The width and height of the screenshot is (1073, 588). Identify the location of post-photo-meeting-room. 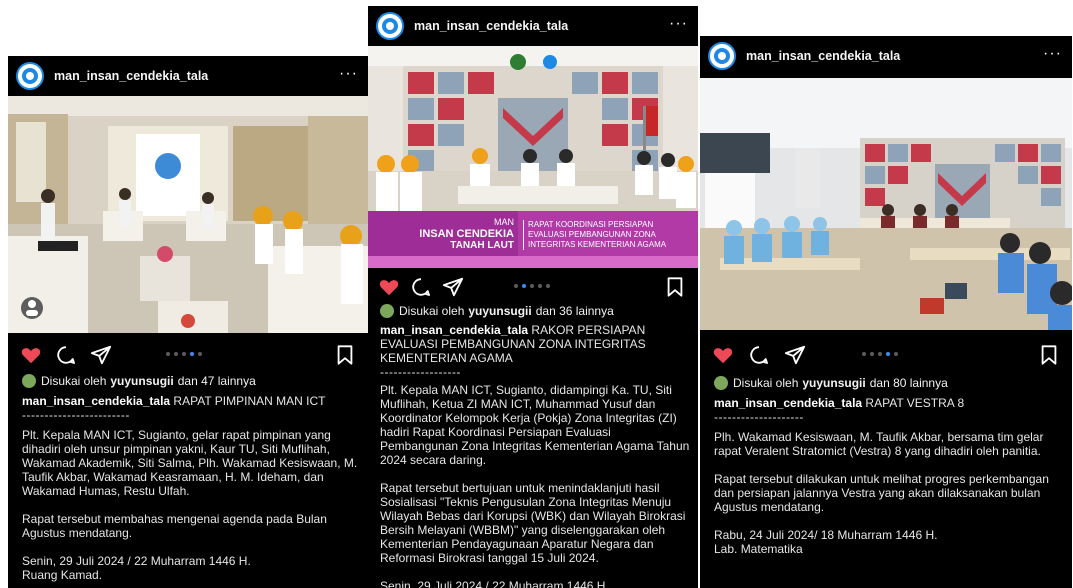
(188, 214).